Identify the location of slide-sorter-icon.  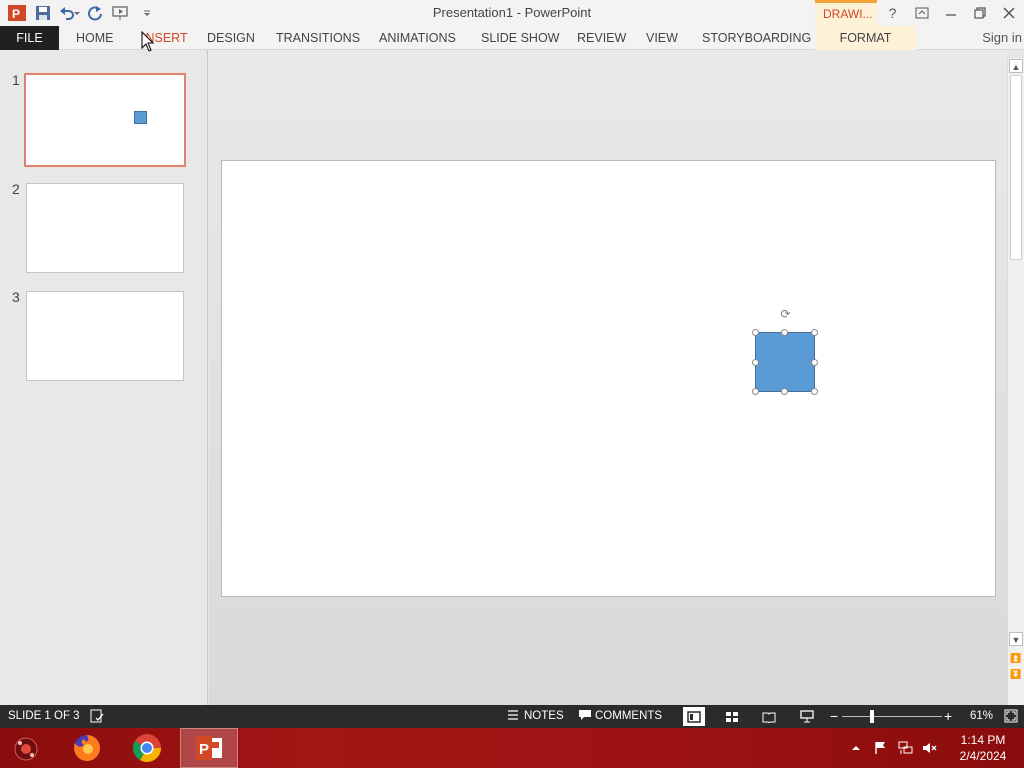
(732, 716).